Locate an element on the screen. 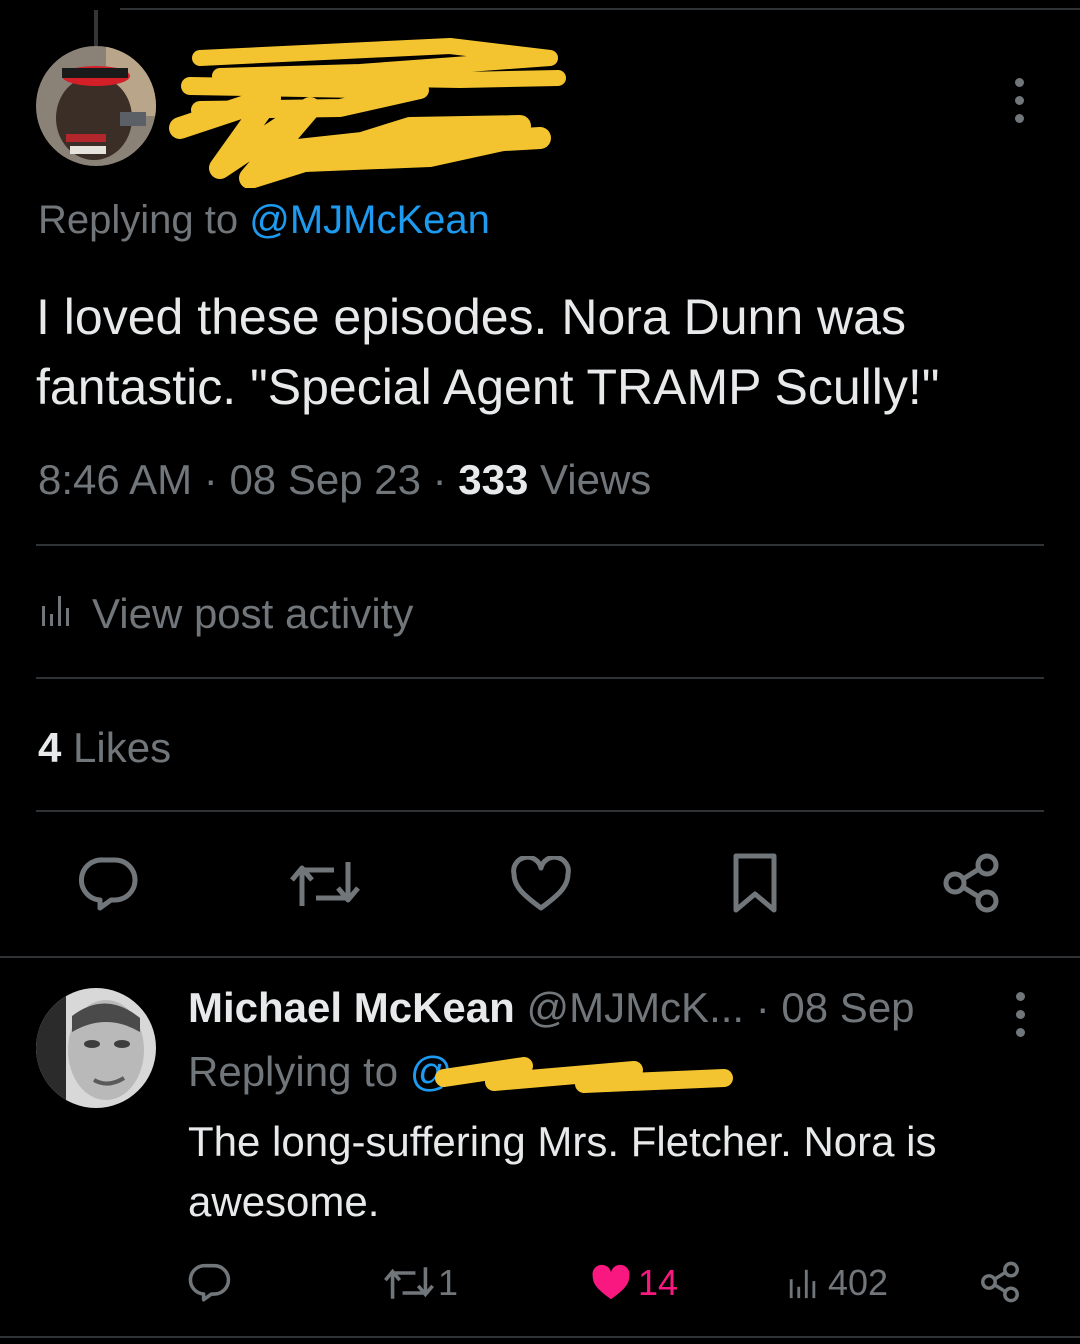  thread-connector is located at coordinates (96, 29).